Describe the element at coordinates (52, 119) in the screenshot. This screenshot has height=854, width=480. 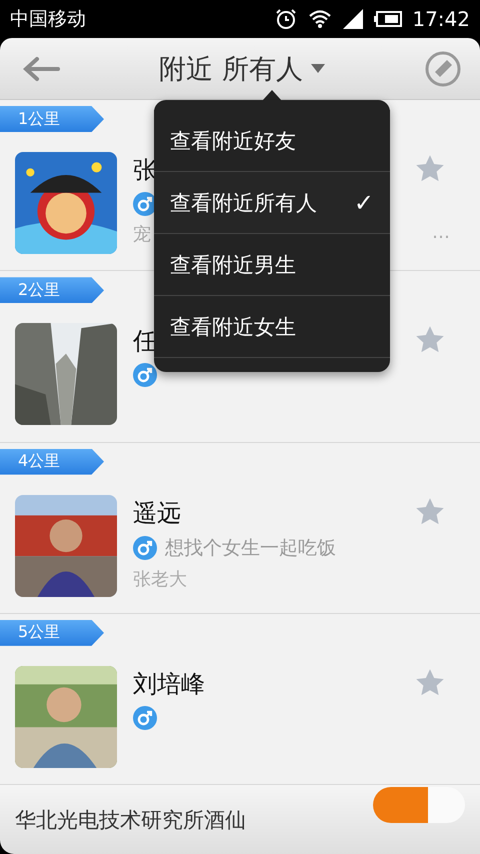
I see `distance-label: 1公里` at that location.